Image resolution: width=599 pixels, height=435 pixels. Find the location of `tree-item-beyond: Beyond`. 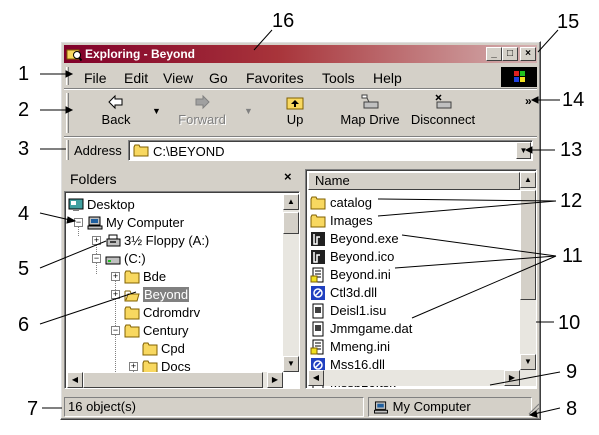

tree-item-beyond: Beyond is located at coordinates (157, 295).